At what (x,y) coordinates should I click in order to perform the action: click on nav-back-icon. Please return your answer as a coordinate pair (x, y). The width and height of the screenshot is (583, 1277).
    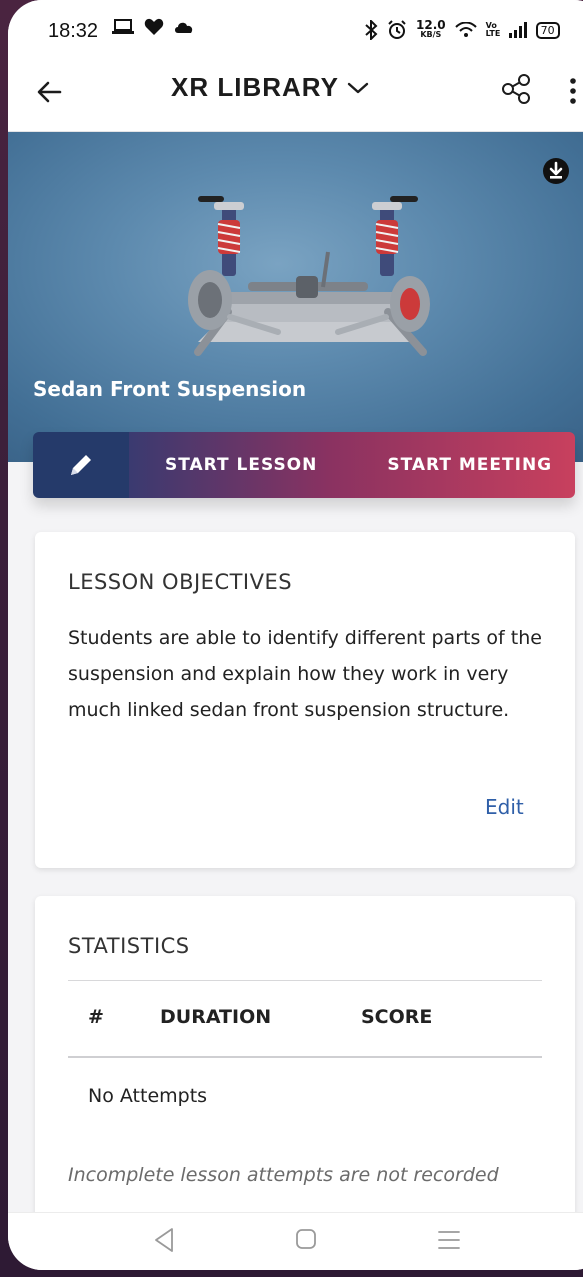
    Looking at the image, I should click on (164, 1240).